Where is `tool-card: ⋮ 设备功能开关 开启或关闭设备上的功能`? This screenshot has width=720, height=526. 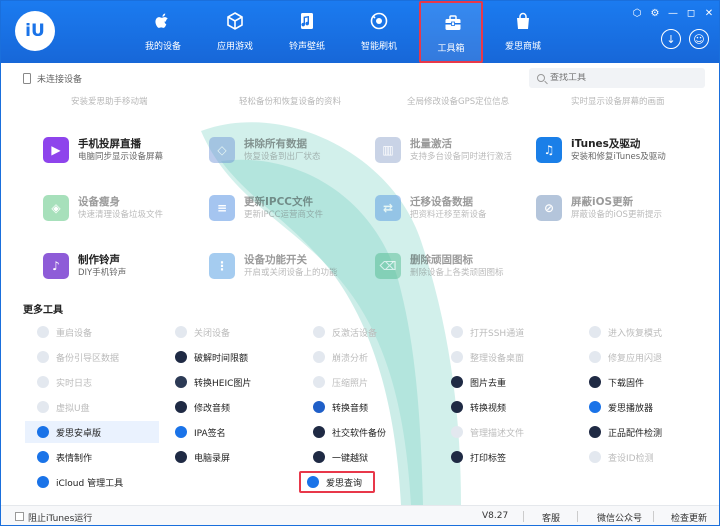 tool-card: ⋮ 设备功能开关 开启或关闭设备上的功能 is located at coordinates (291, 273).